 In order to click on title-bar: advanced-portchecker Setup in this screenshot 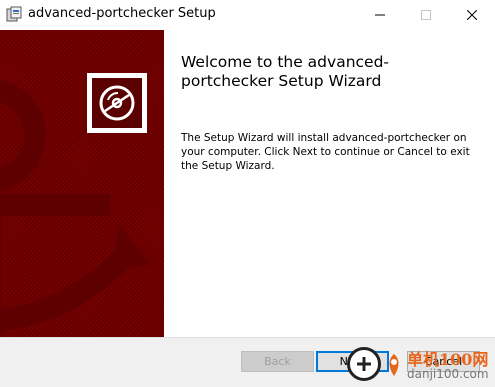, I will do `click(247, 15)`.